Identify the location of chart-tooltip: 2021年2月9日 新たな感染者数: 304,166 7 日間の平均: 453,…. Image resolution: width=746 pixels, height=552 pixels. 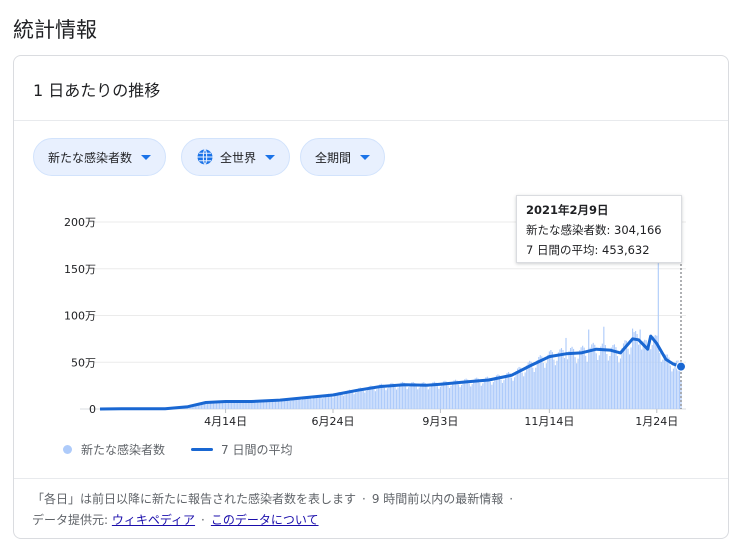
(599, 229).